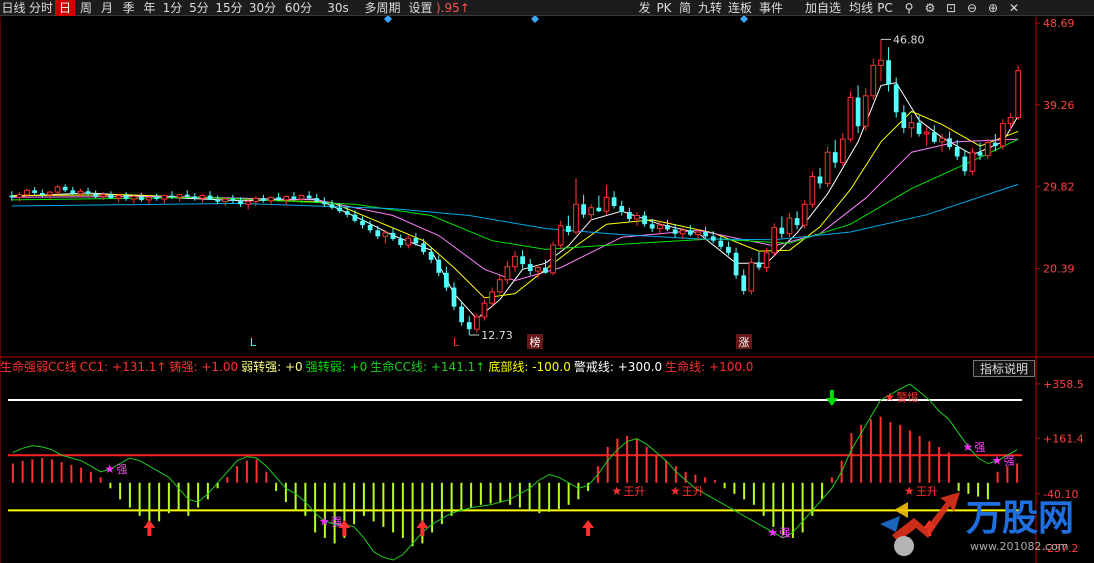 Image resolution: width=1094 pixels, height=563 pixels. I want to click on toolbar-item-1: 分时, so click(41, 8).